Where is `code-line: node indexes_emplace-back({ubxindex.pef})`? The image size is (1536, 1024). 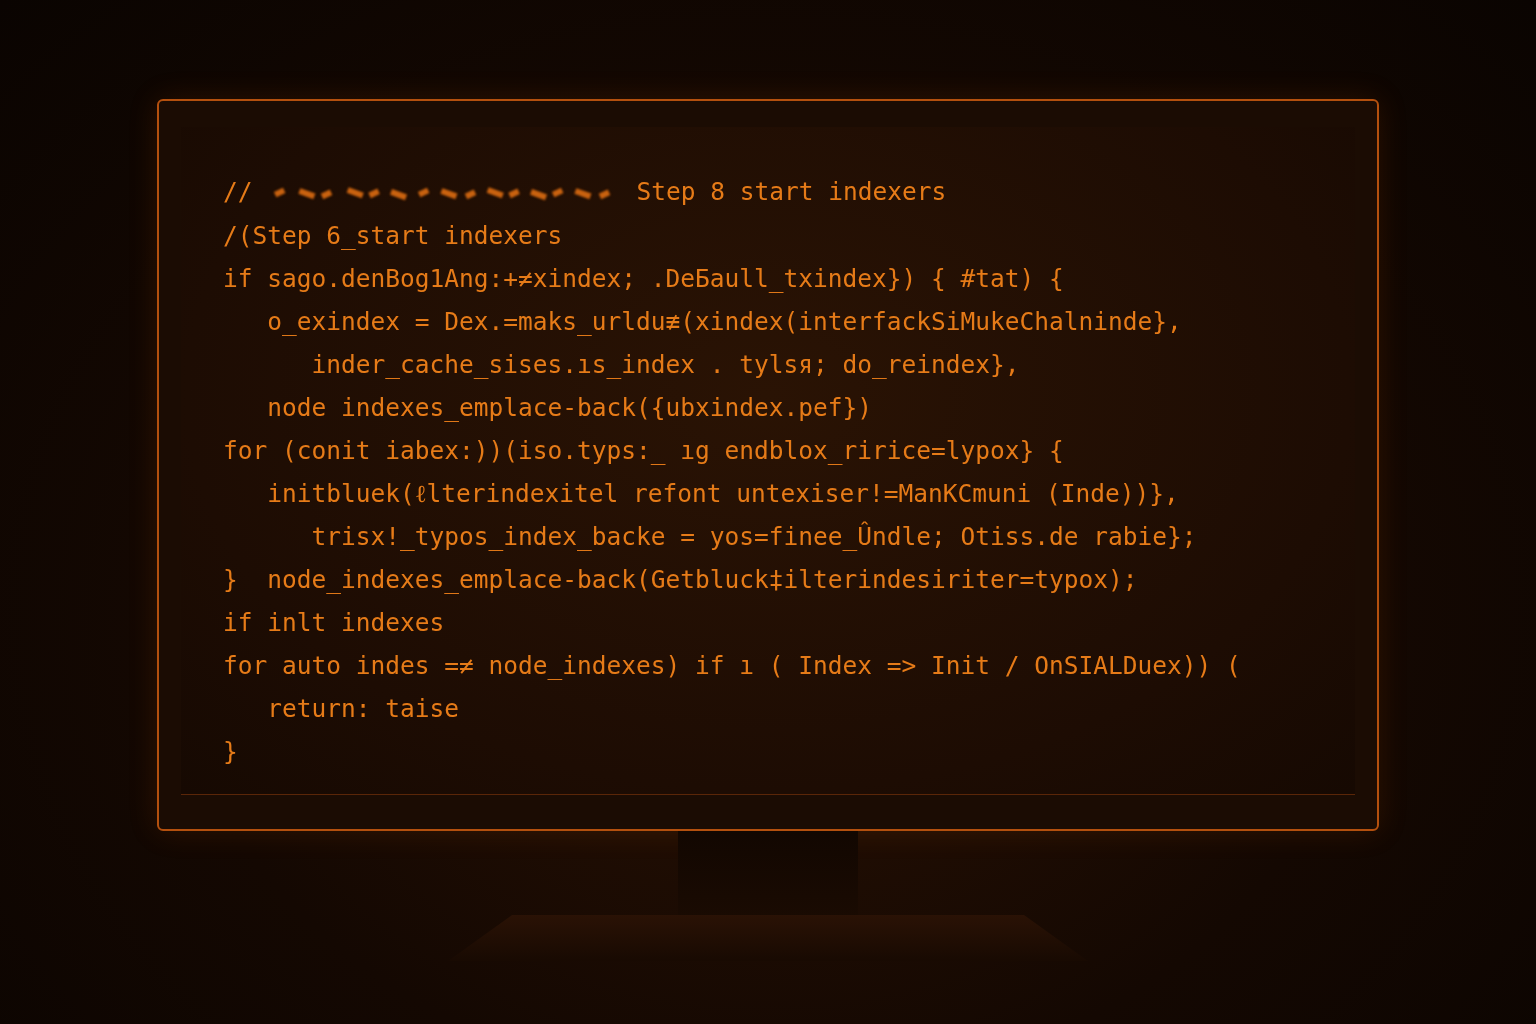
code-line: node indexes_emplace-back({ubxindex.pef}) is located at coordinates (569, 408).